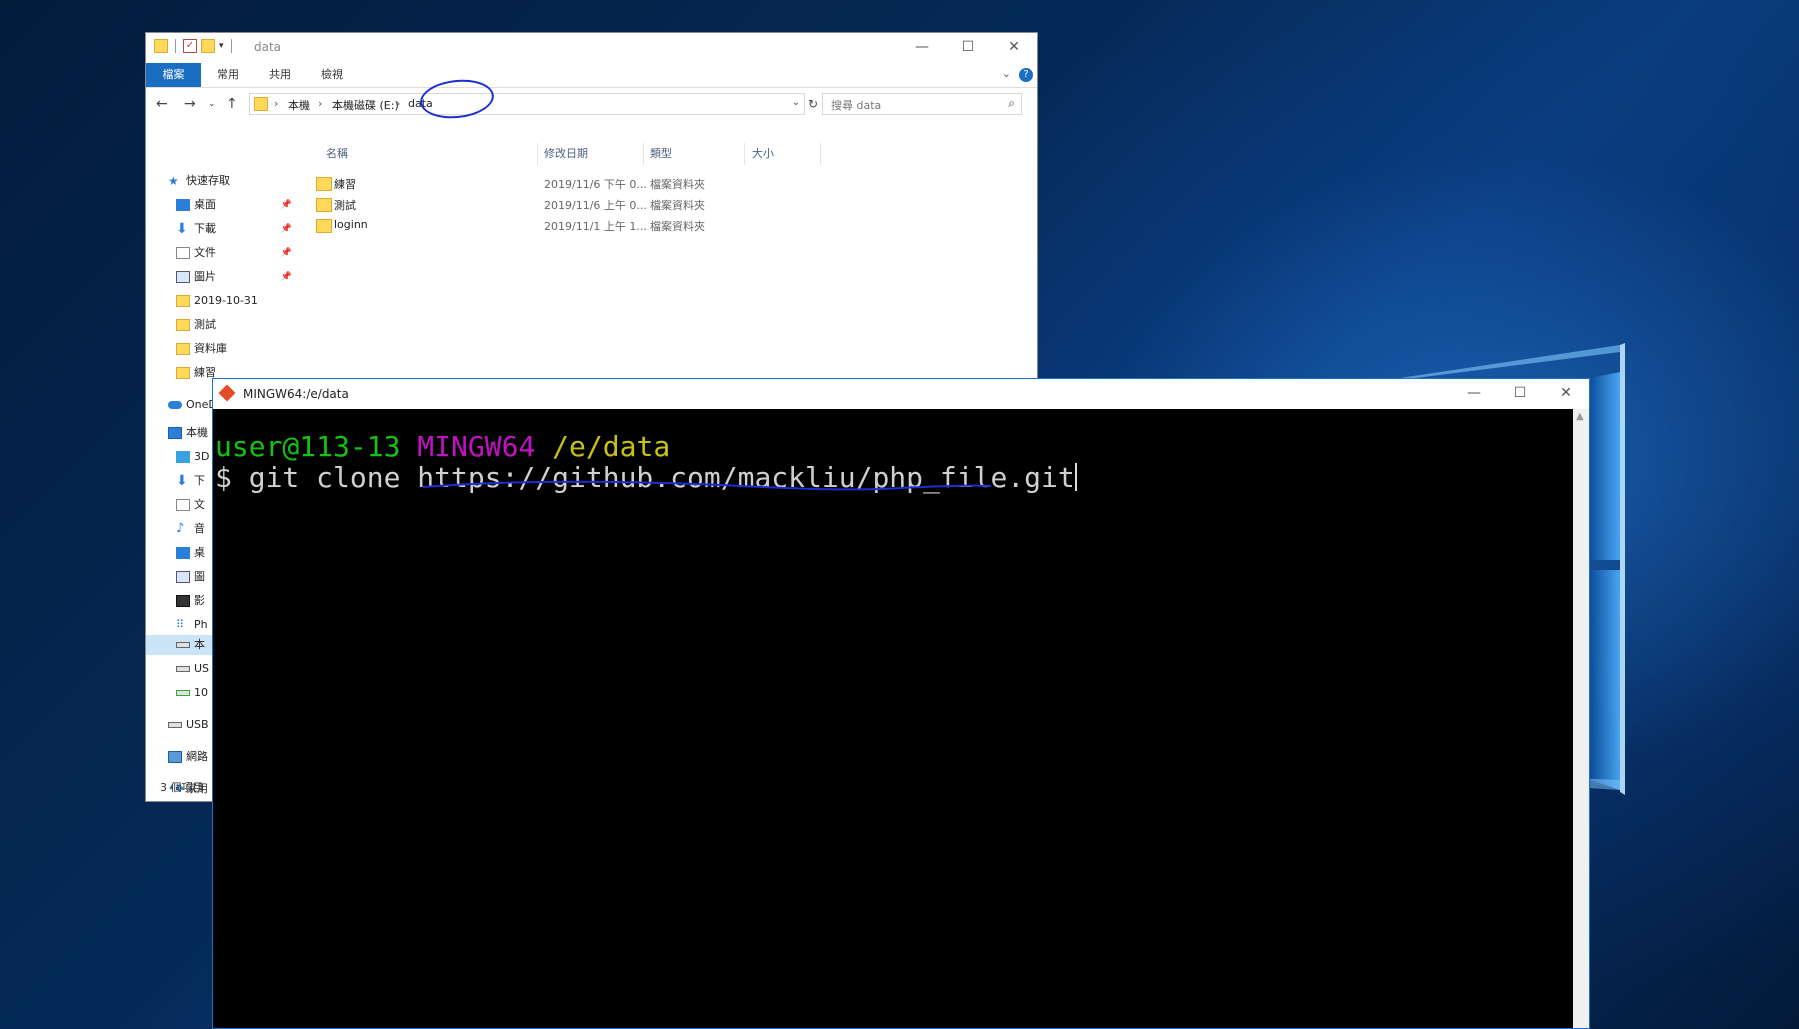  Describe the element at coordinates (236, 229) in the screenshot. I see `nav-downloads: ⬇ 下載 📌` at that location.